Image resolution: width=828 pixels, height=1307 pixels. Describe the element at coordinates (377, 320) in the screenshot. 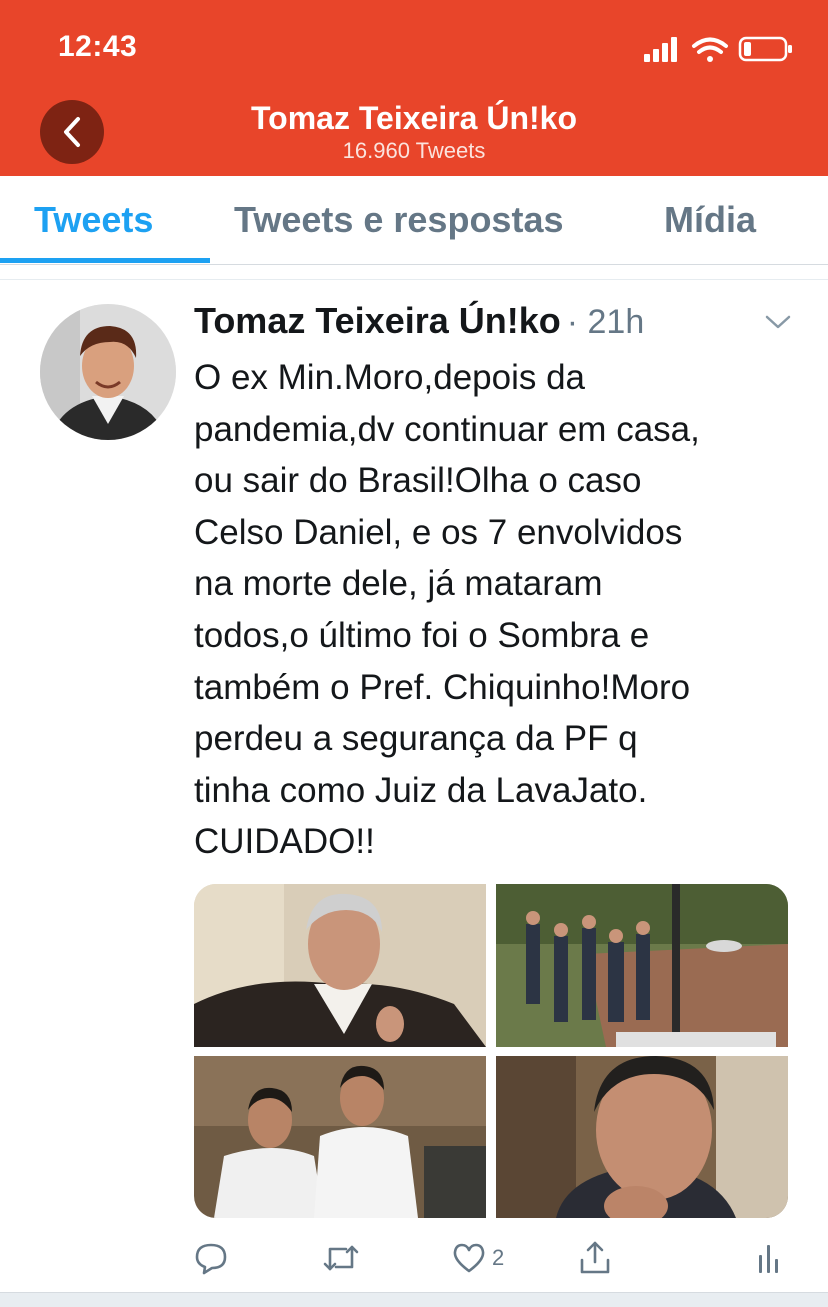

I see `author-name: Tomaz Teixeira Ún!ko` at that location.